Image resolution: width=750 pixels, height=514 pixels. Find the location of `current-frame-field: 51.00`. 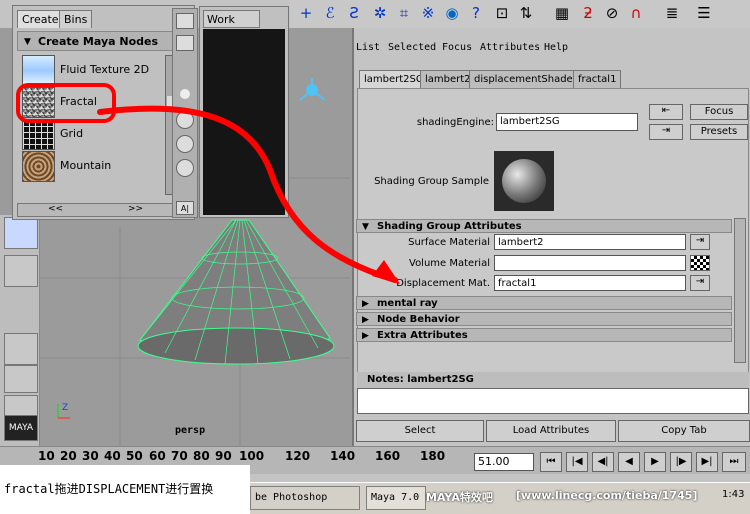

current-frame-field: 51.00 is located at coordinates (504, 462).